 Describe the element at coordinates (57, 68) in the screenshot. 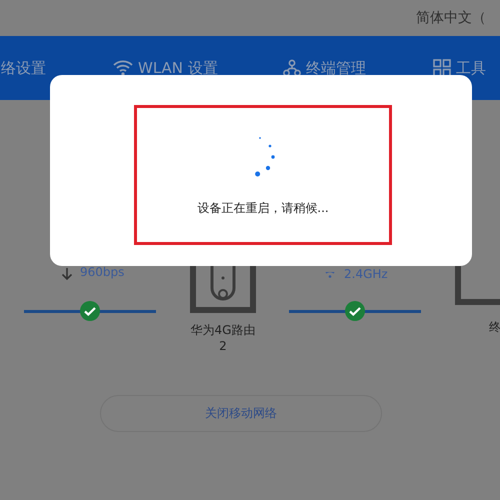

I see `nav-tab: 络设置` at that location.